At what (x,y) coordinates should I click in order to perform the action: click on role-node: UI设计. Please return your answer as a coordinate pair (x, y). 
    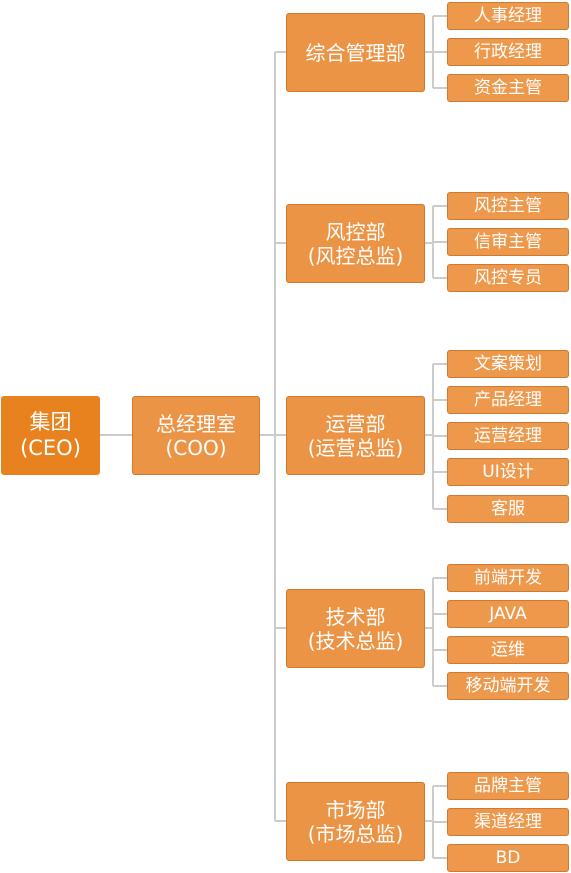
    Looking at the image, I should click on (508, 472).